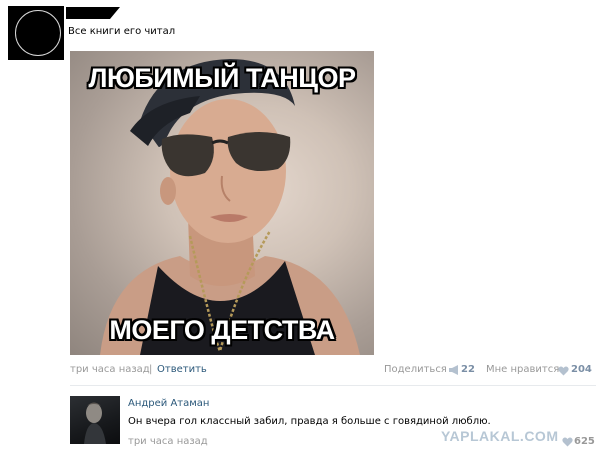 This screenshot has height=466, width=604. Describe the element at coordinates (168, 403) in the screenshot. I see `comment-author-name: Андрей Атаман` at that location.